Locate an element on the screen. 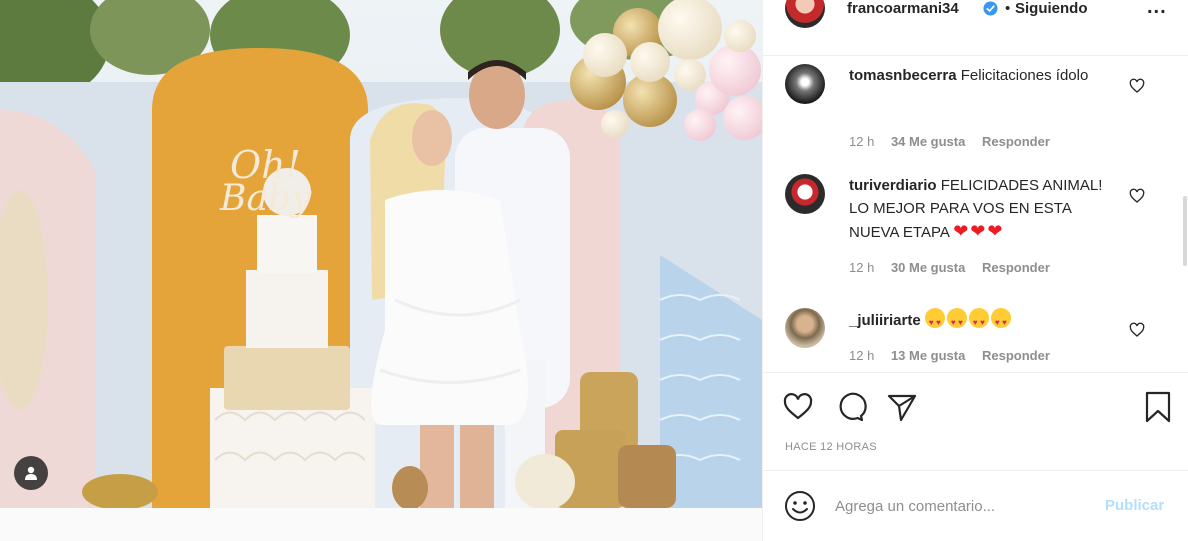 This screenshot has width=1188, height=541. comment-likes: 13 Me gusta is located at coordinates (928, 355).